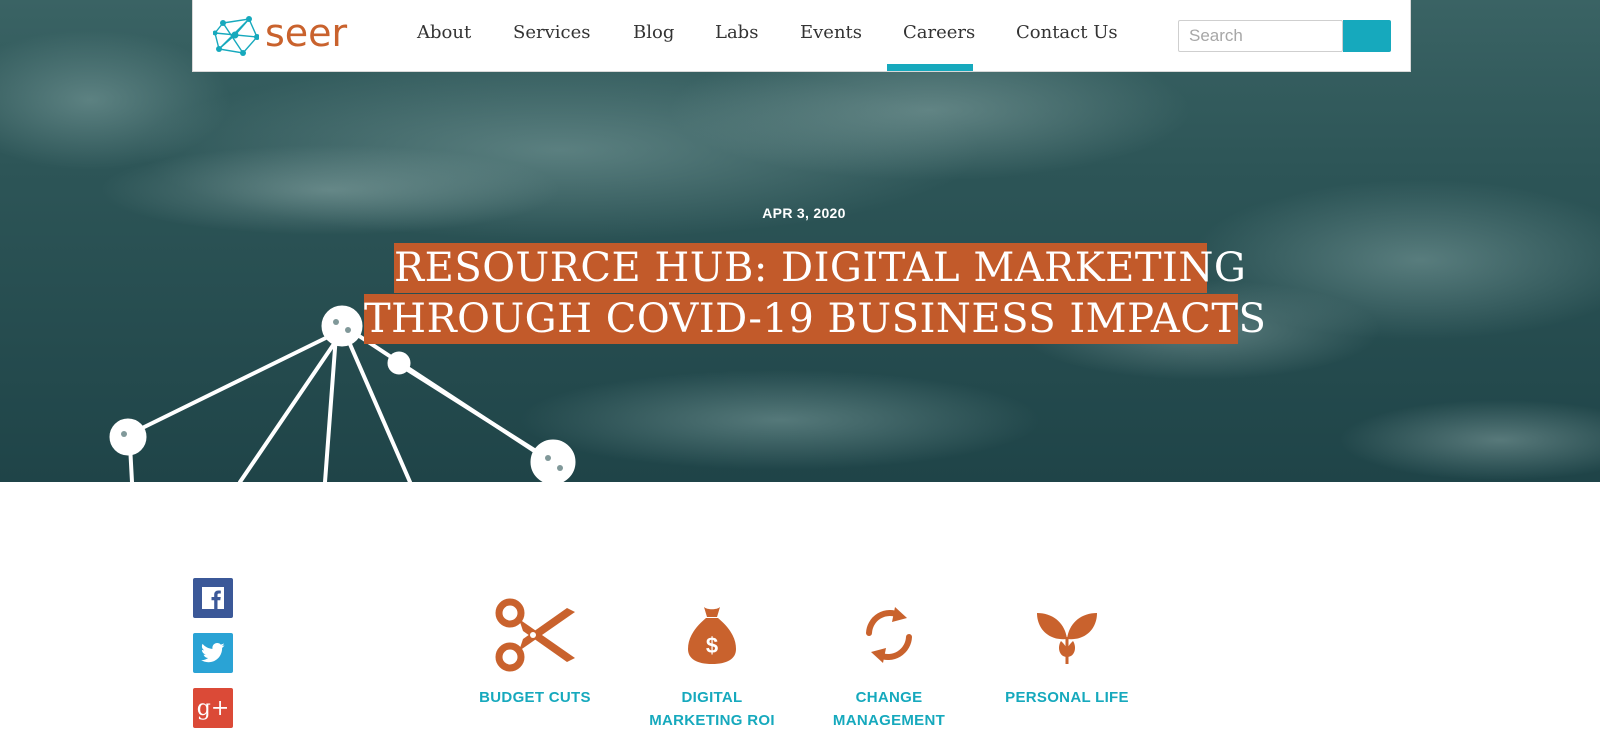 This screenshot has height=734, width=1600. I want to click on search-input, so click(1260, 36).